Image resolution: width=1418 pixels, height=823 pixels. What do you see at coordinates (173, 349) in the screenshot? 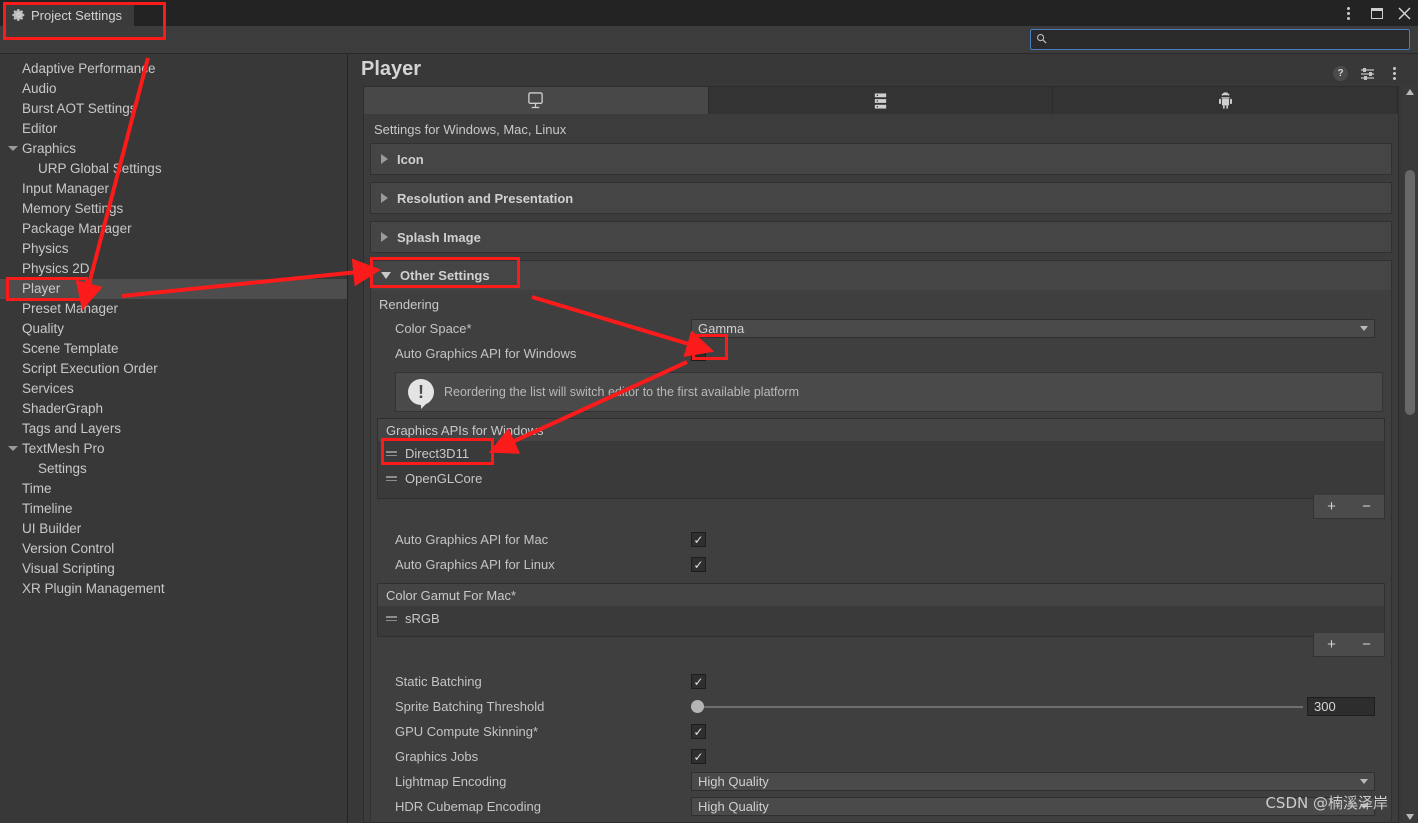
I see `sidebar-item-scene-template: Scene Template` at bounding box center [173, 349].